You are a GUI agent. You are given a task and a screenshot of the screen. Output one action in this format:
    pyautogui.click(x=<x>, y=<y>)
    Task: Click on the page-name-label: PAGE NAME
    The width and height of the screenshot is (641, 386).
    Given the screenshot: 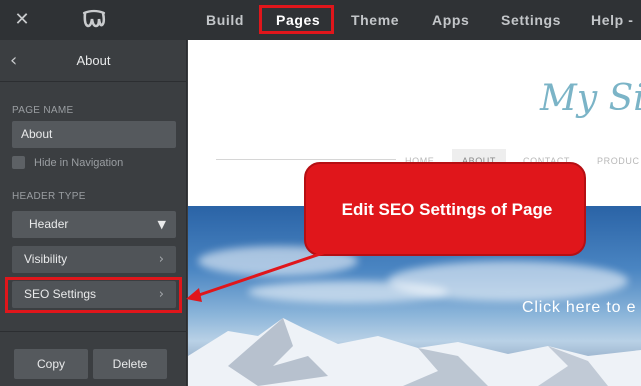 What is the action you would take?
    pyautogui.click(x=43, y=110)
    